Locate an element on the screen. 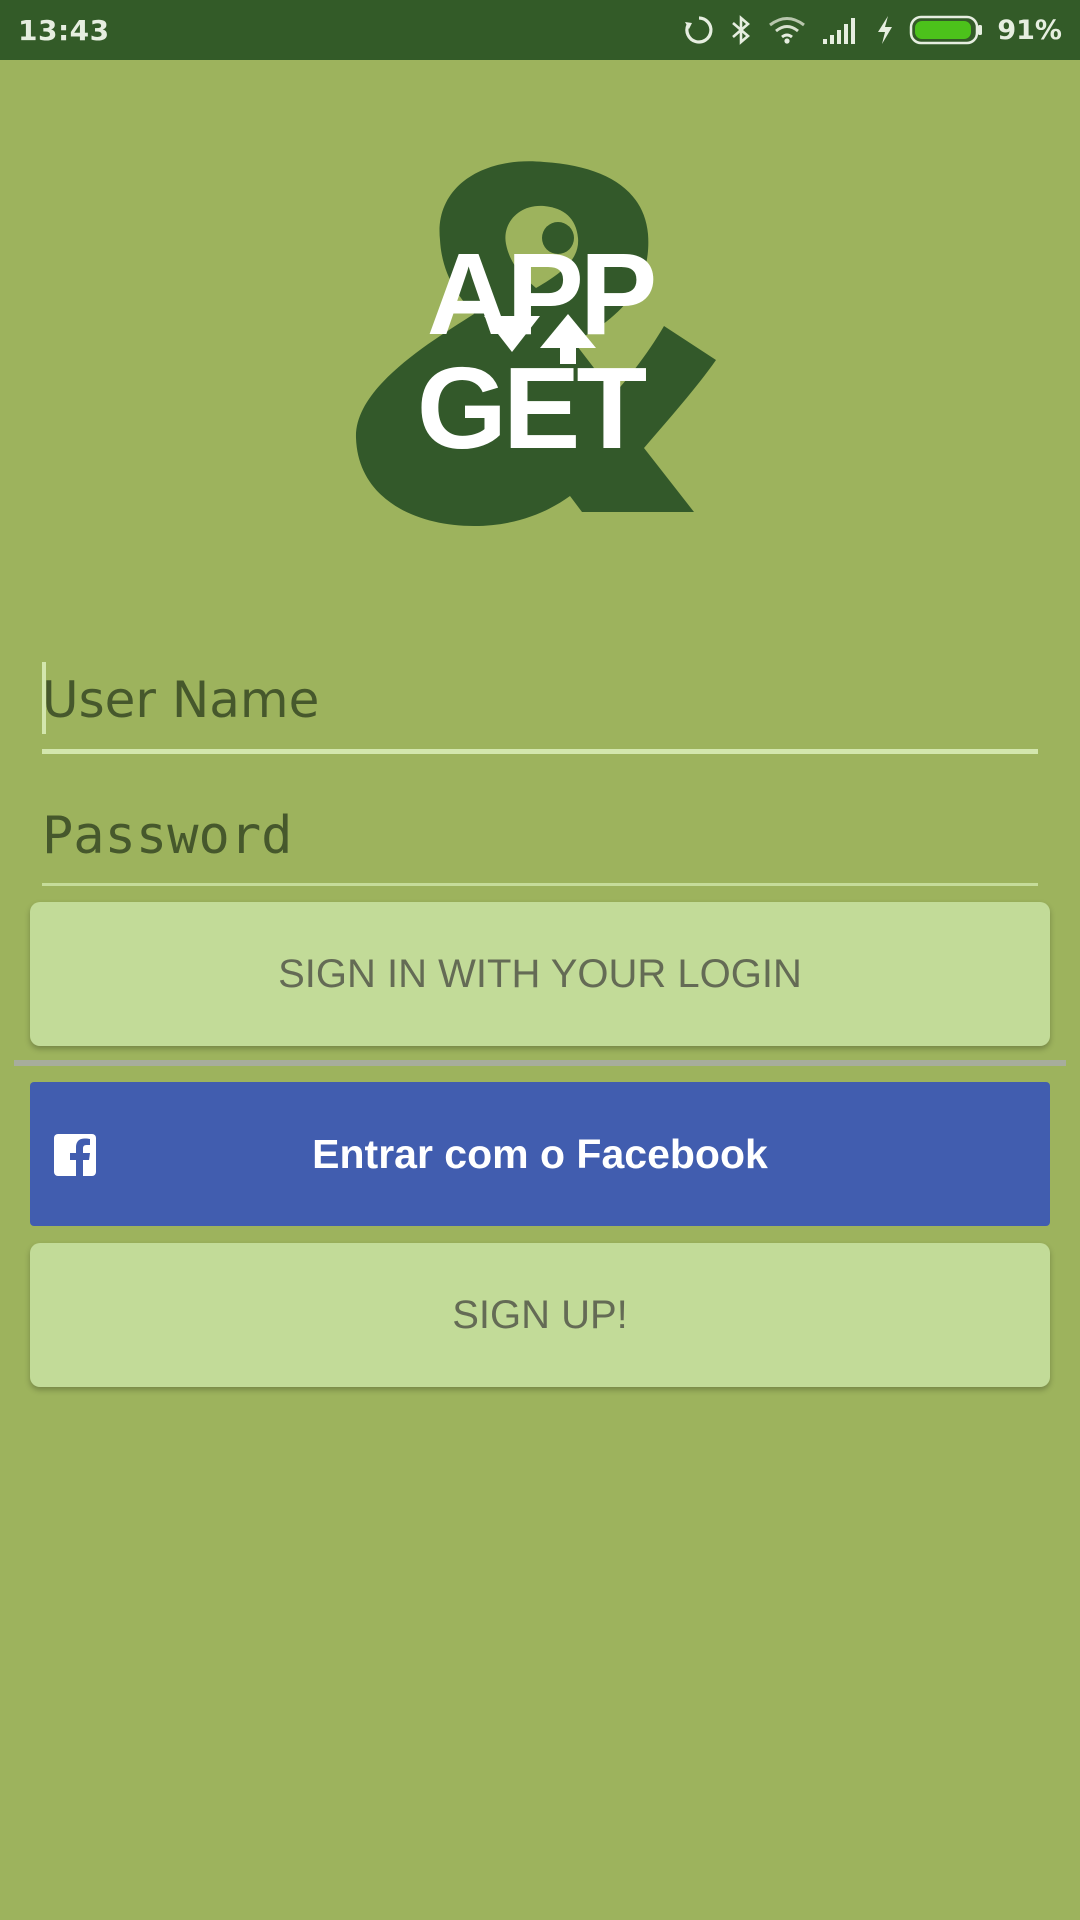 This screenshot has width=1080, height=1920. password-field is located at coordinates (540, 840).